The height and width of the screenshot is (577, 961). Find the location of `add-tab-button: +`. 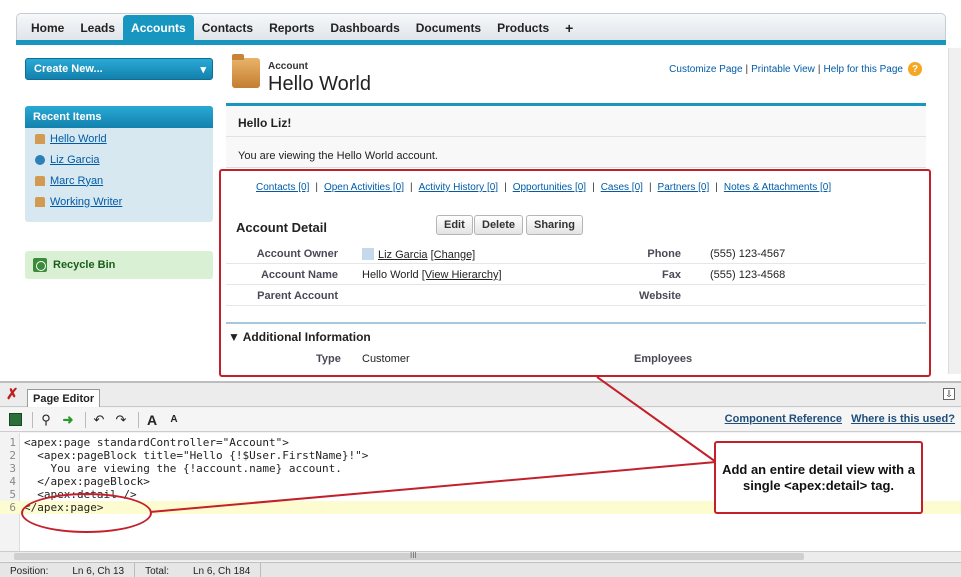

add-tab-button: + is located at coordinates (569, 28).